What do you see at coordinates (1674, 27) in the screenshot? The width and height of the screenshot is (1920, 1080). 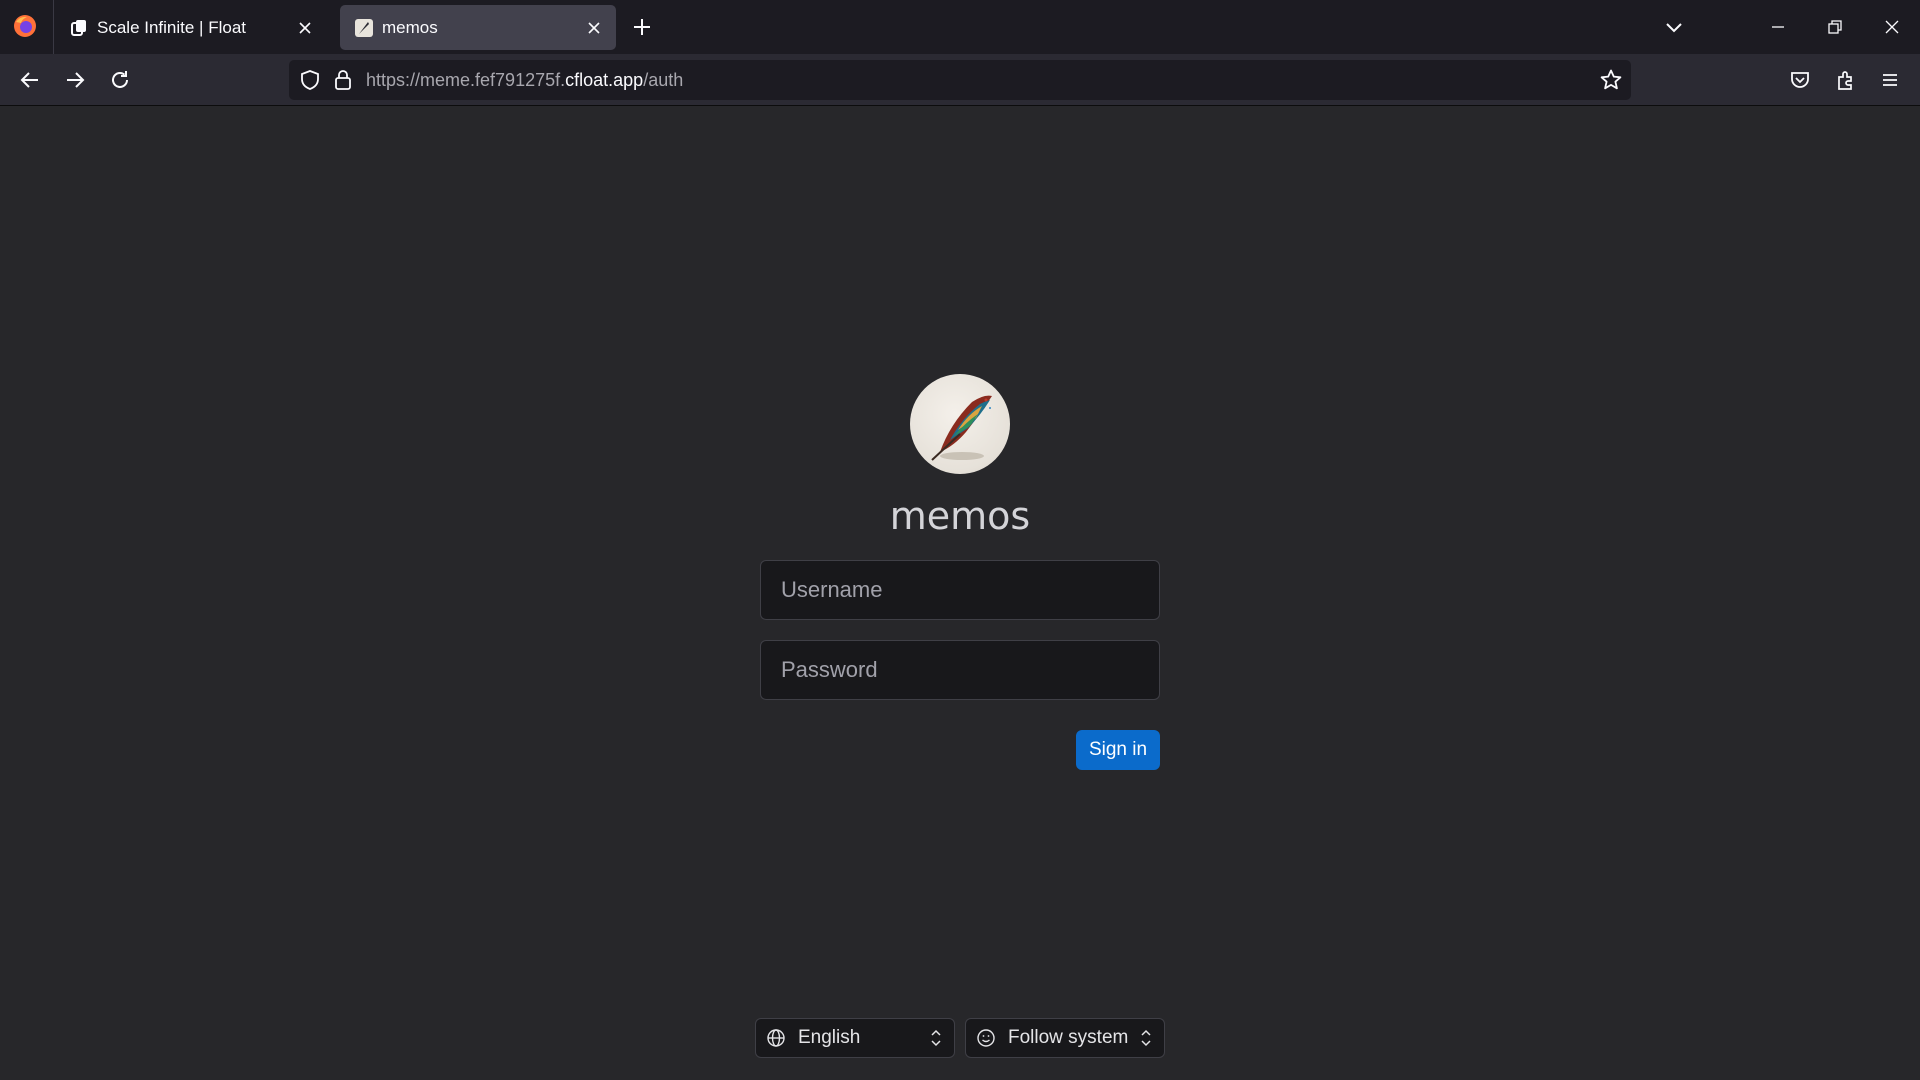 I see `chevron-down-icon` at bounding box center [1674, 27].